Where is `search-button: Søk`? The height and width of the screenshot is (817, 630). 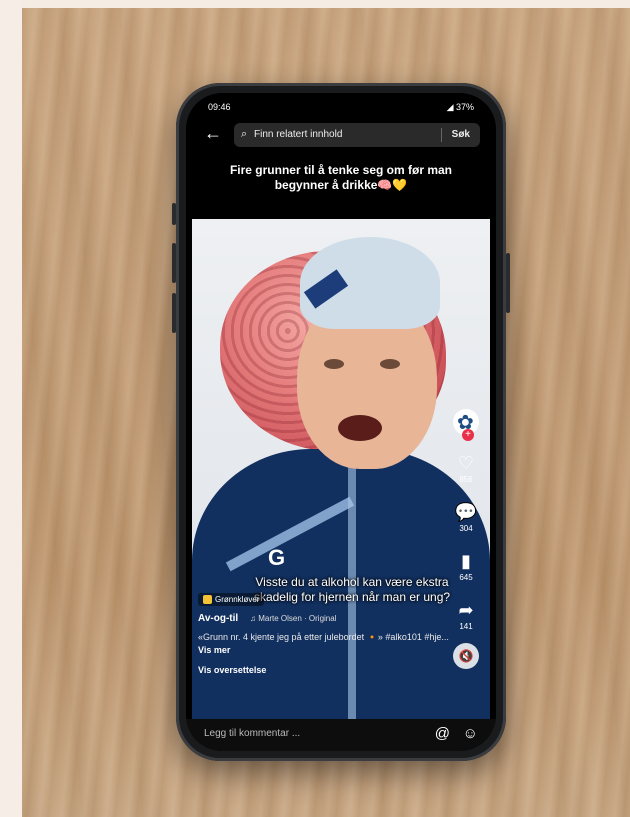
search-button: Søk is located at coordinates (461, 134).